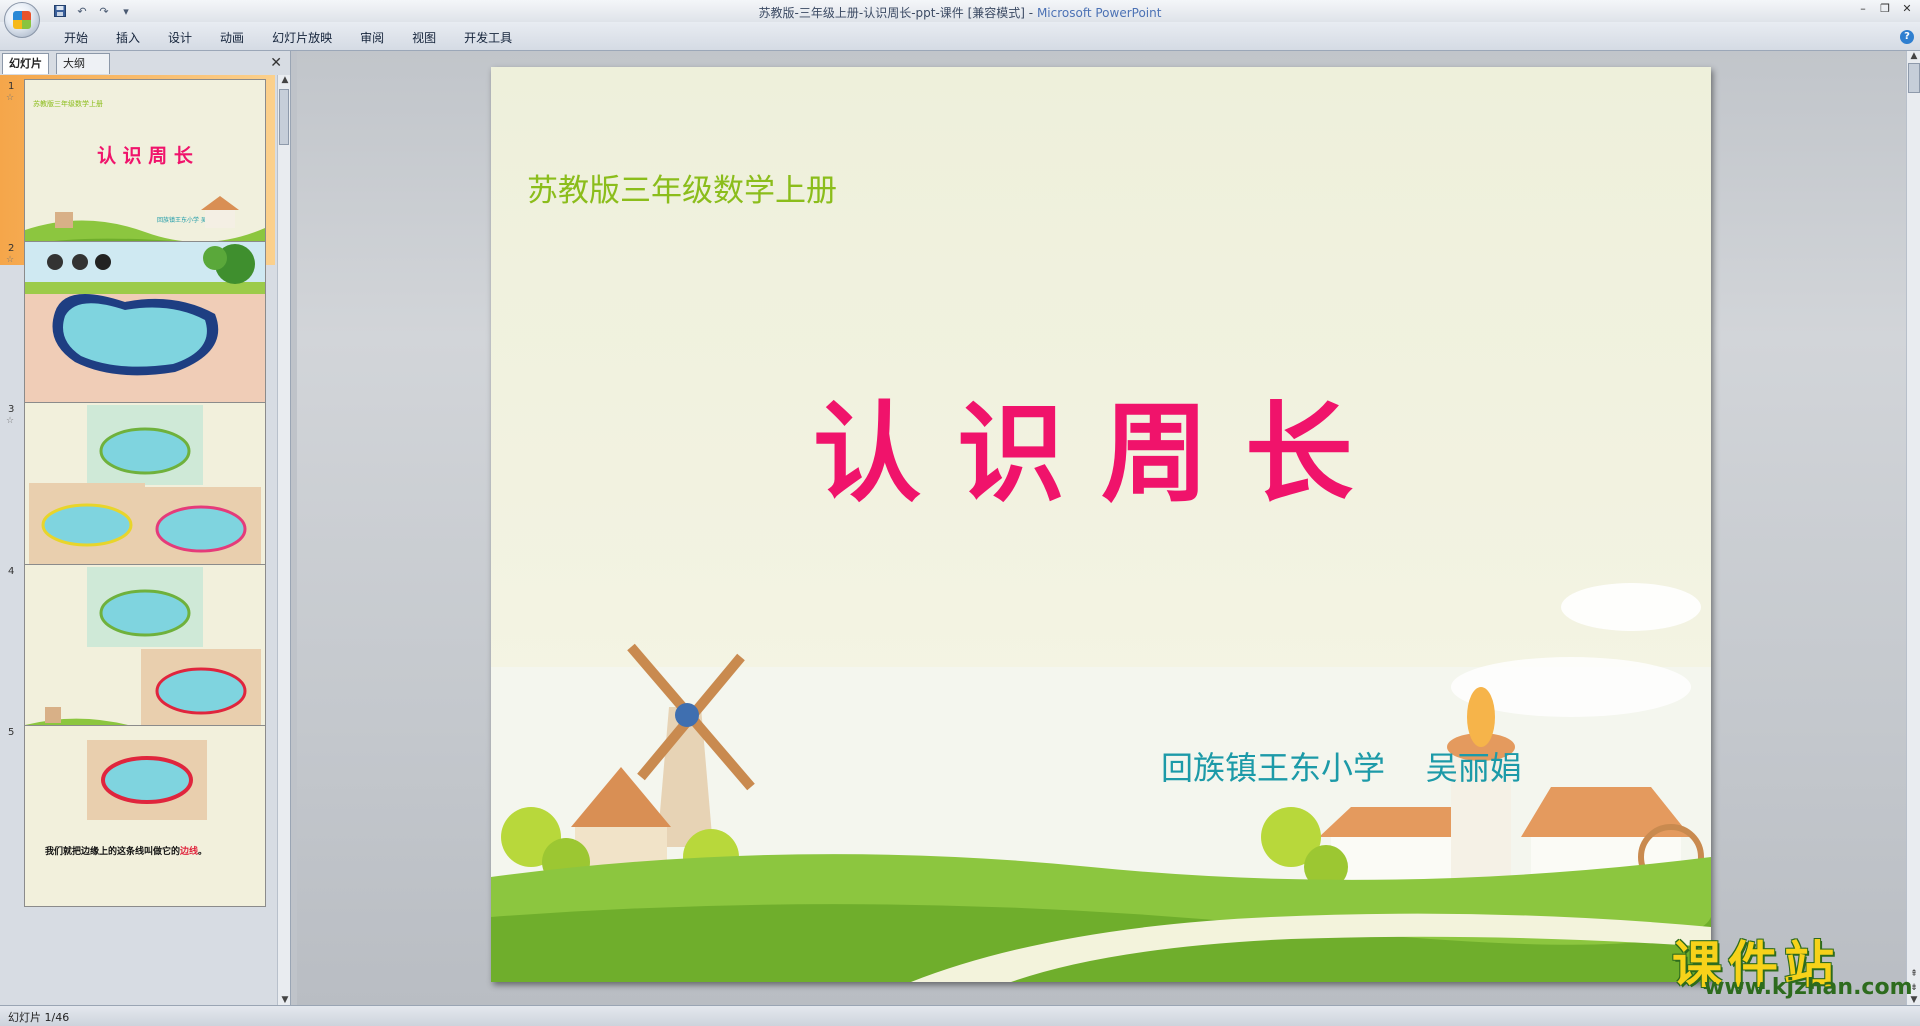  What do you see at coordinates (1790, 965) in the screenshot?
I see `watermark-logo: 课件站 www.kjzhan.com` at bounding box center [1790, 965].